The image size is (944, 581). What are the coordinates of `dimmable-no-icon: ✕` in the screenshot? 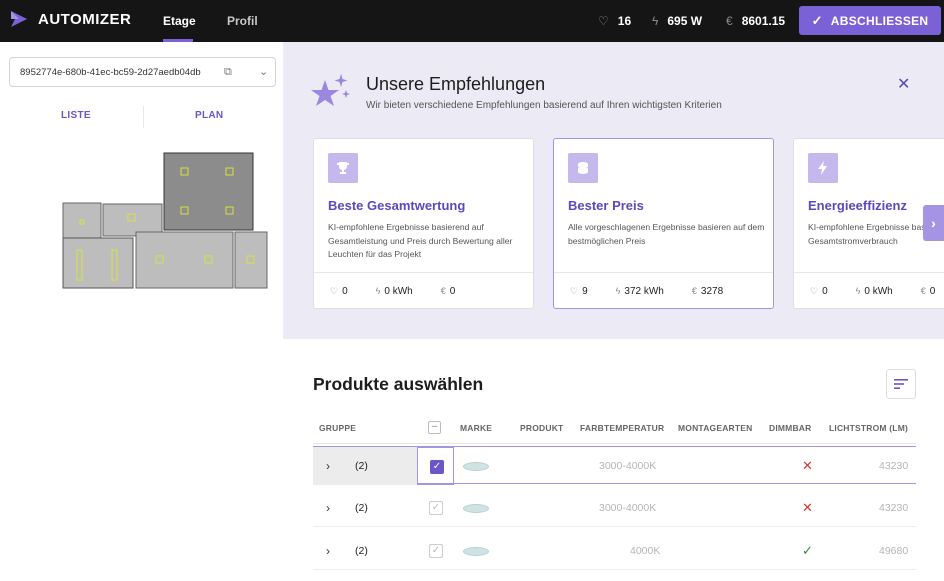 It's located at (807, 507).